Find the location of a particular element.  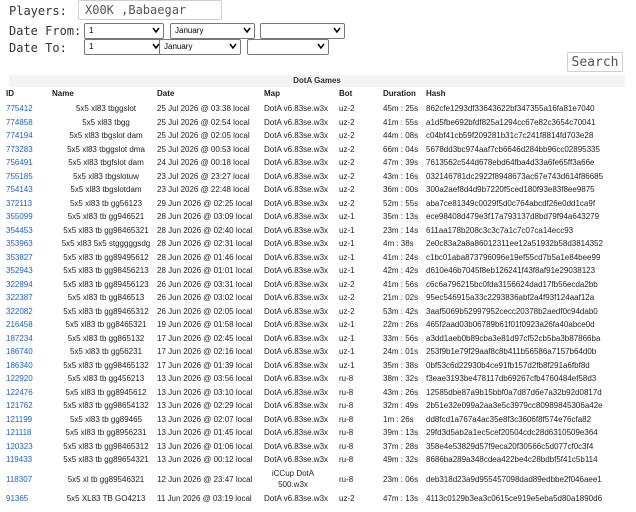

players-input: X00K ,Babaegar is located at coordinates (150, 10).